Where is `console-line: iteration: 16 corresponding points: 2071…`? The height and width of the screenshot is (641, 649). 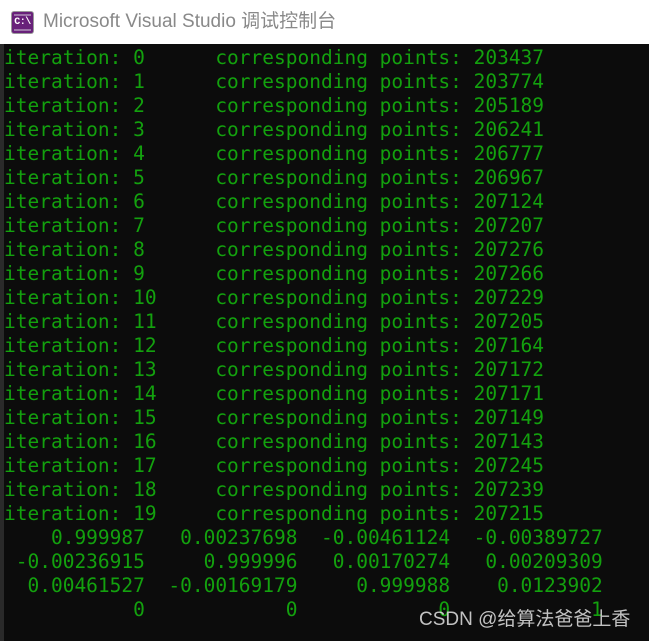
console-line: iteration: 16 corresponding points: 2071… is located at coordinates (274, 441).